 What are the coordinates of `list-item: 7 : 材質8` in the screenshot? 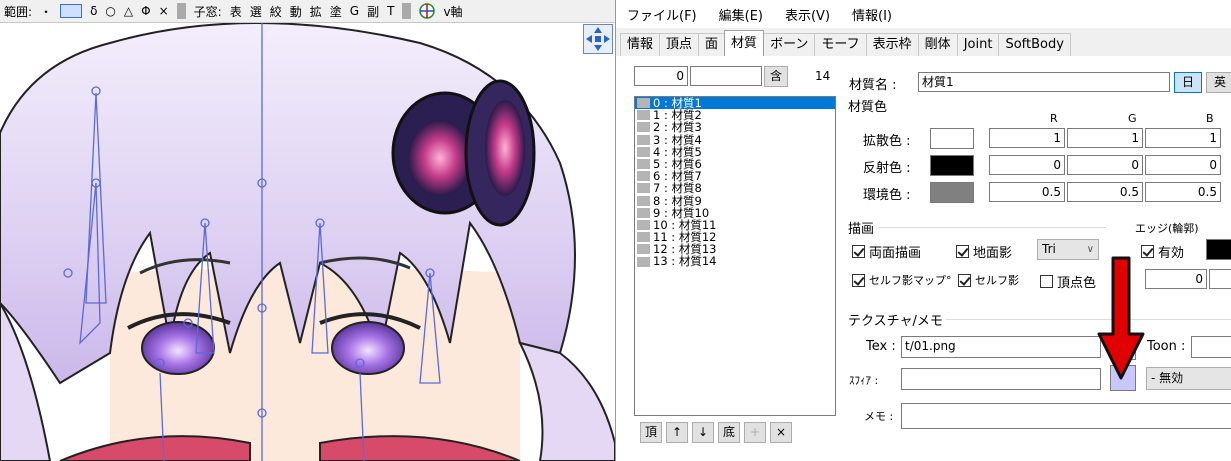 It's located at (735, 188).